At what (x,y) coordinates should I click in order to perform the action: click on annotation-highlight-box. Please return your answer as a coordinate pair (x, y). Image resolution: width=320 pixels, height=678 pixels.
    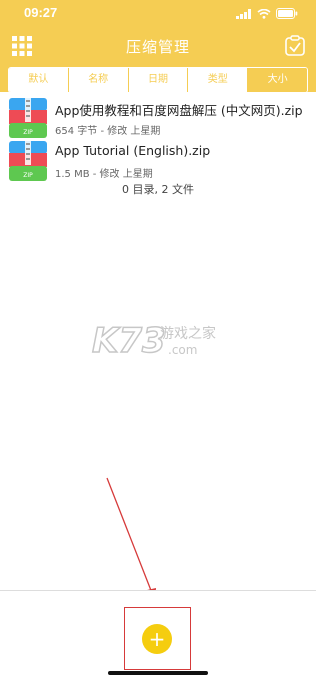
    Looking at the image, I should click on (157, 638).